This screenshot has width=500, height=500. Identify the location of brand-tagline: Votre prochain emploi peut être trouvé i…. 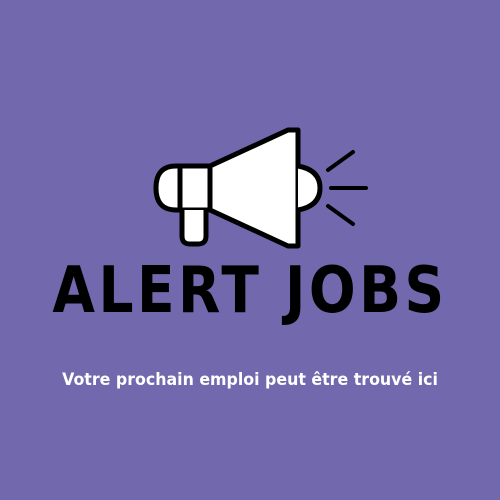
(250, 380).